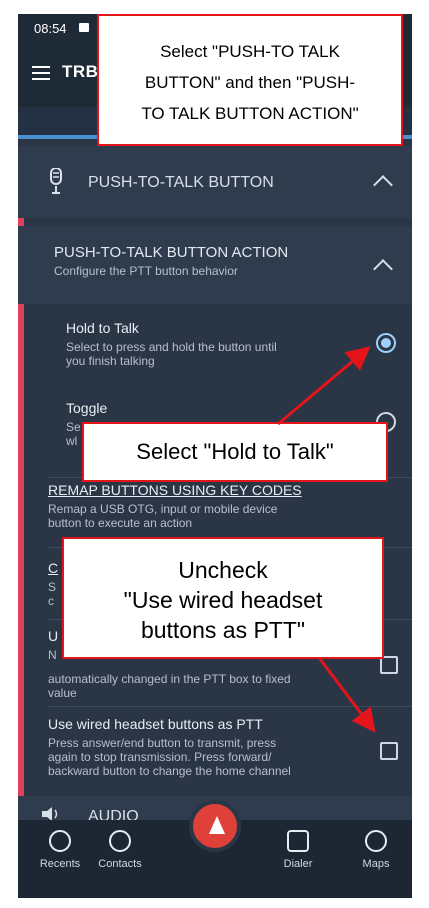 This screenshot has height=908, width=429. Describe the element at coordinates (84, 27) in the screenshot. I see `message-icon` at that location.